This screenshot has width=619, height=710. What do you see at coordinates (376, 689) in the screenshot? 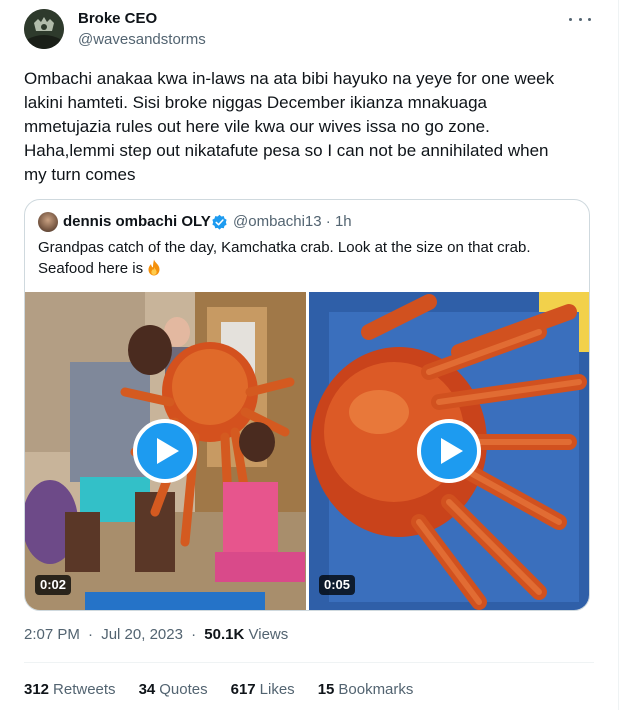
I see `bookmarks-label: Bookmarks` at bounding box center [376, 689].